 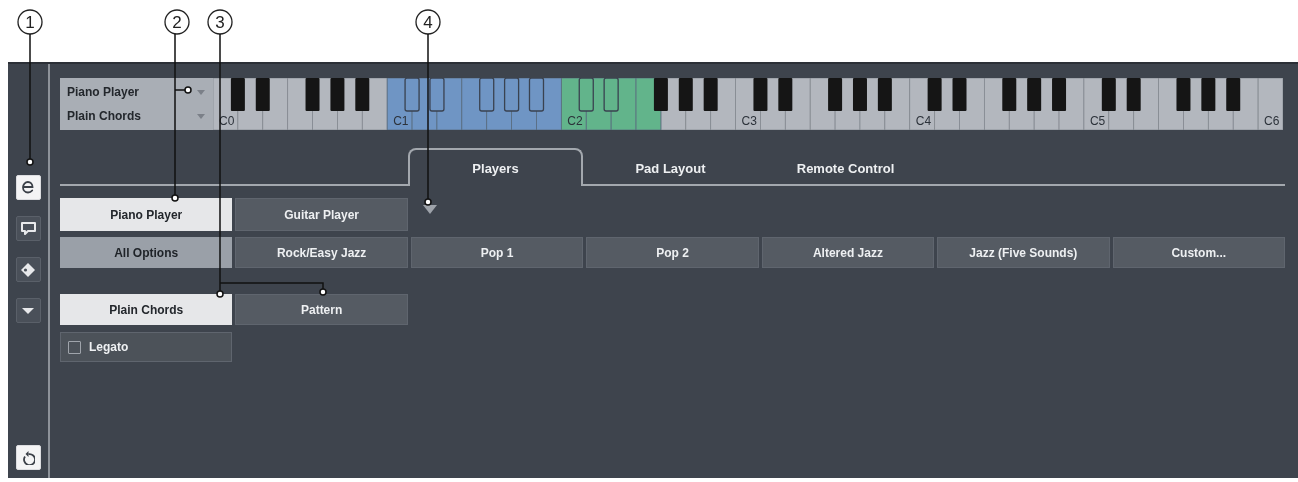 I want to click on reset-icon, so click(x=28, y=457).